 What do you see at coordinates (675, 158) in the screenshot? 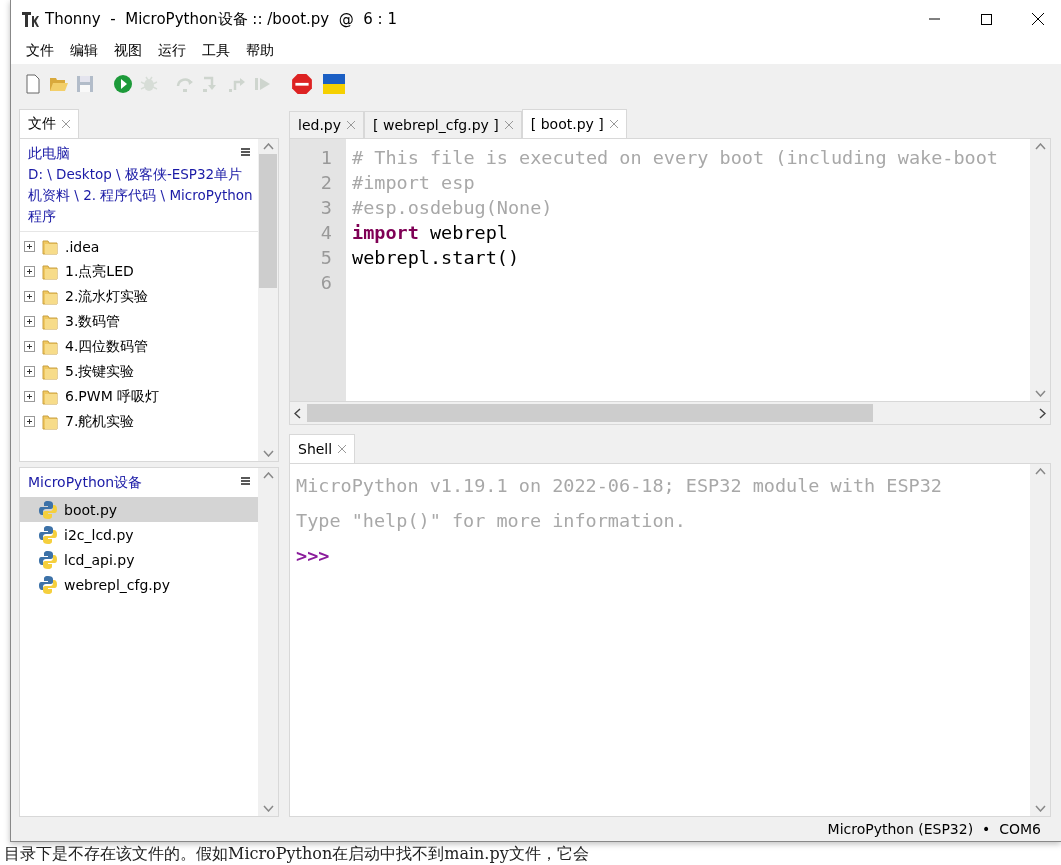
I see `code-line: # This file is executed on every boot (including wake-boot` at bounding box center [675, 158].